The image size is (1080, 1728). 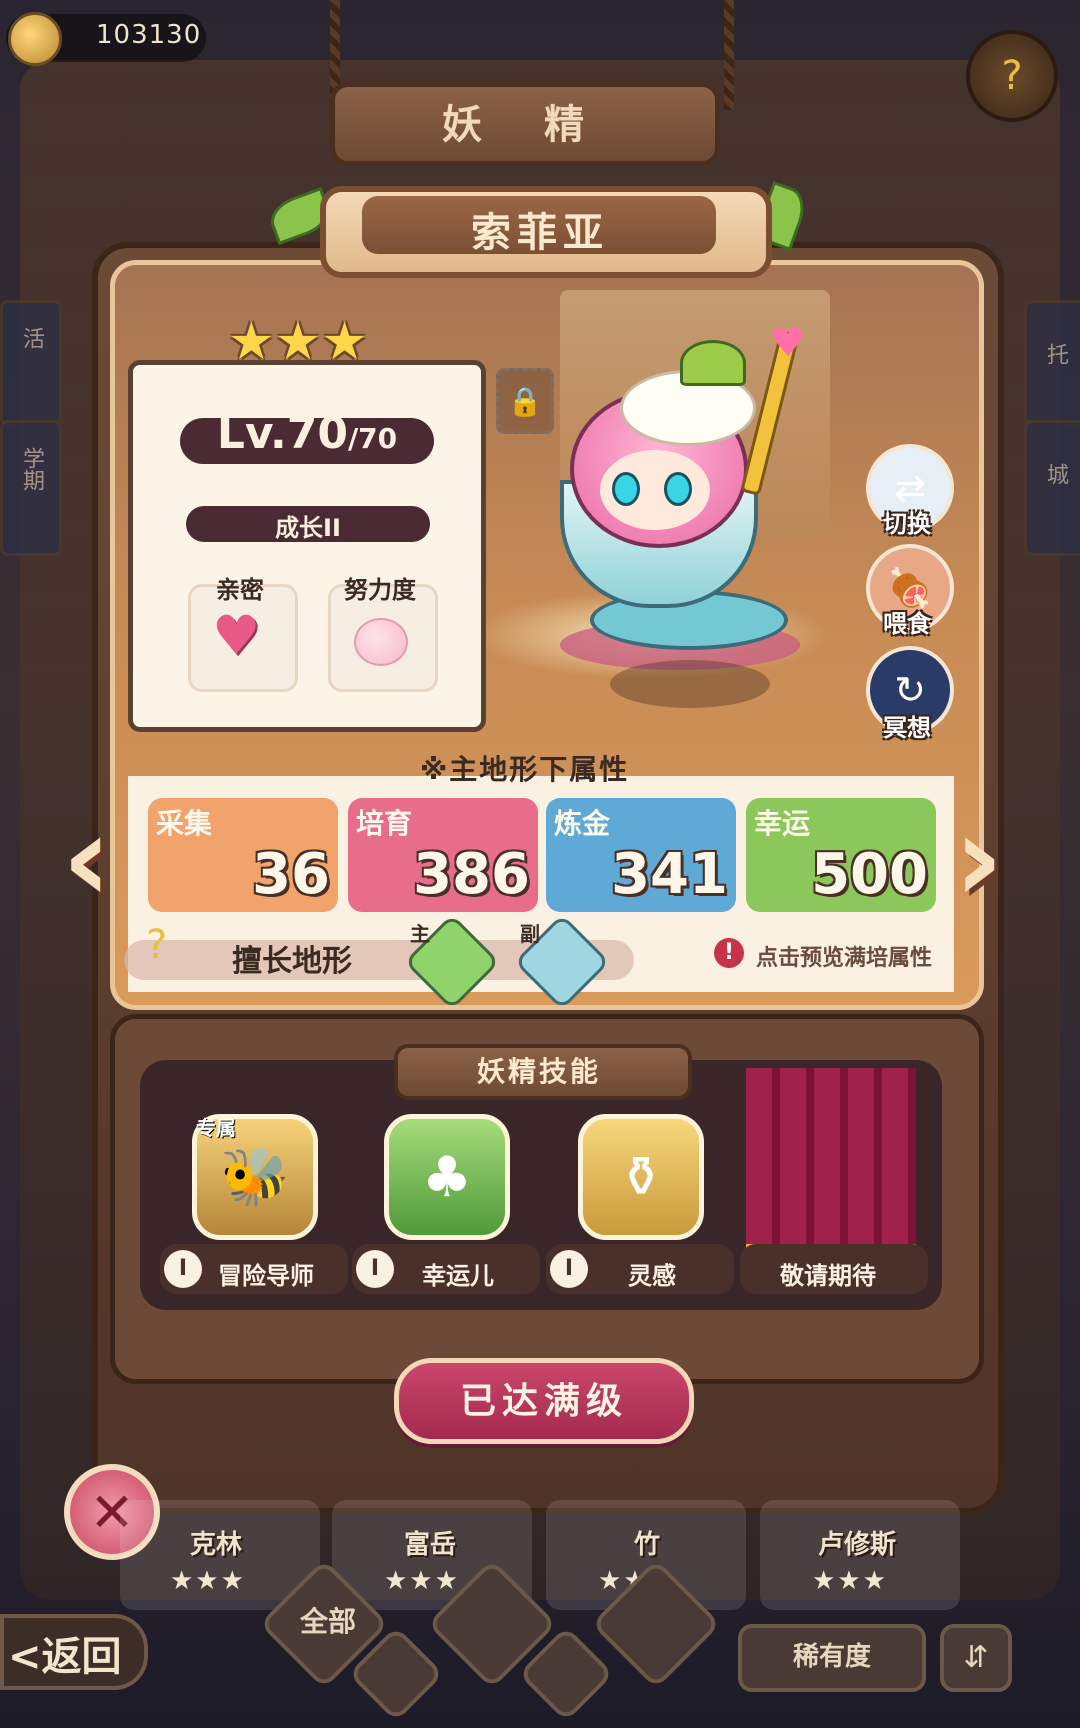 What do you see at coordinates (978, 859) in the screenshot?
I see `next-arrow-icon: ›` at bounding box center [978, 859].